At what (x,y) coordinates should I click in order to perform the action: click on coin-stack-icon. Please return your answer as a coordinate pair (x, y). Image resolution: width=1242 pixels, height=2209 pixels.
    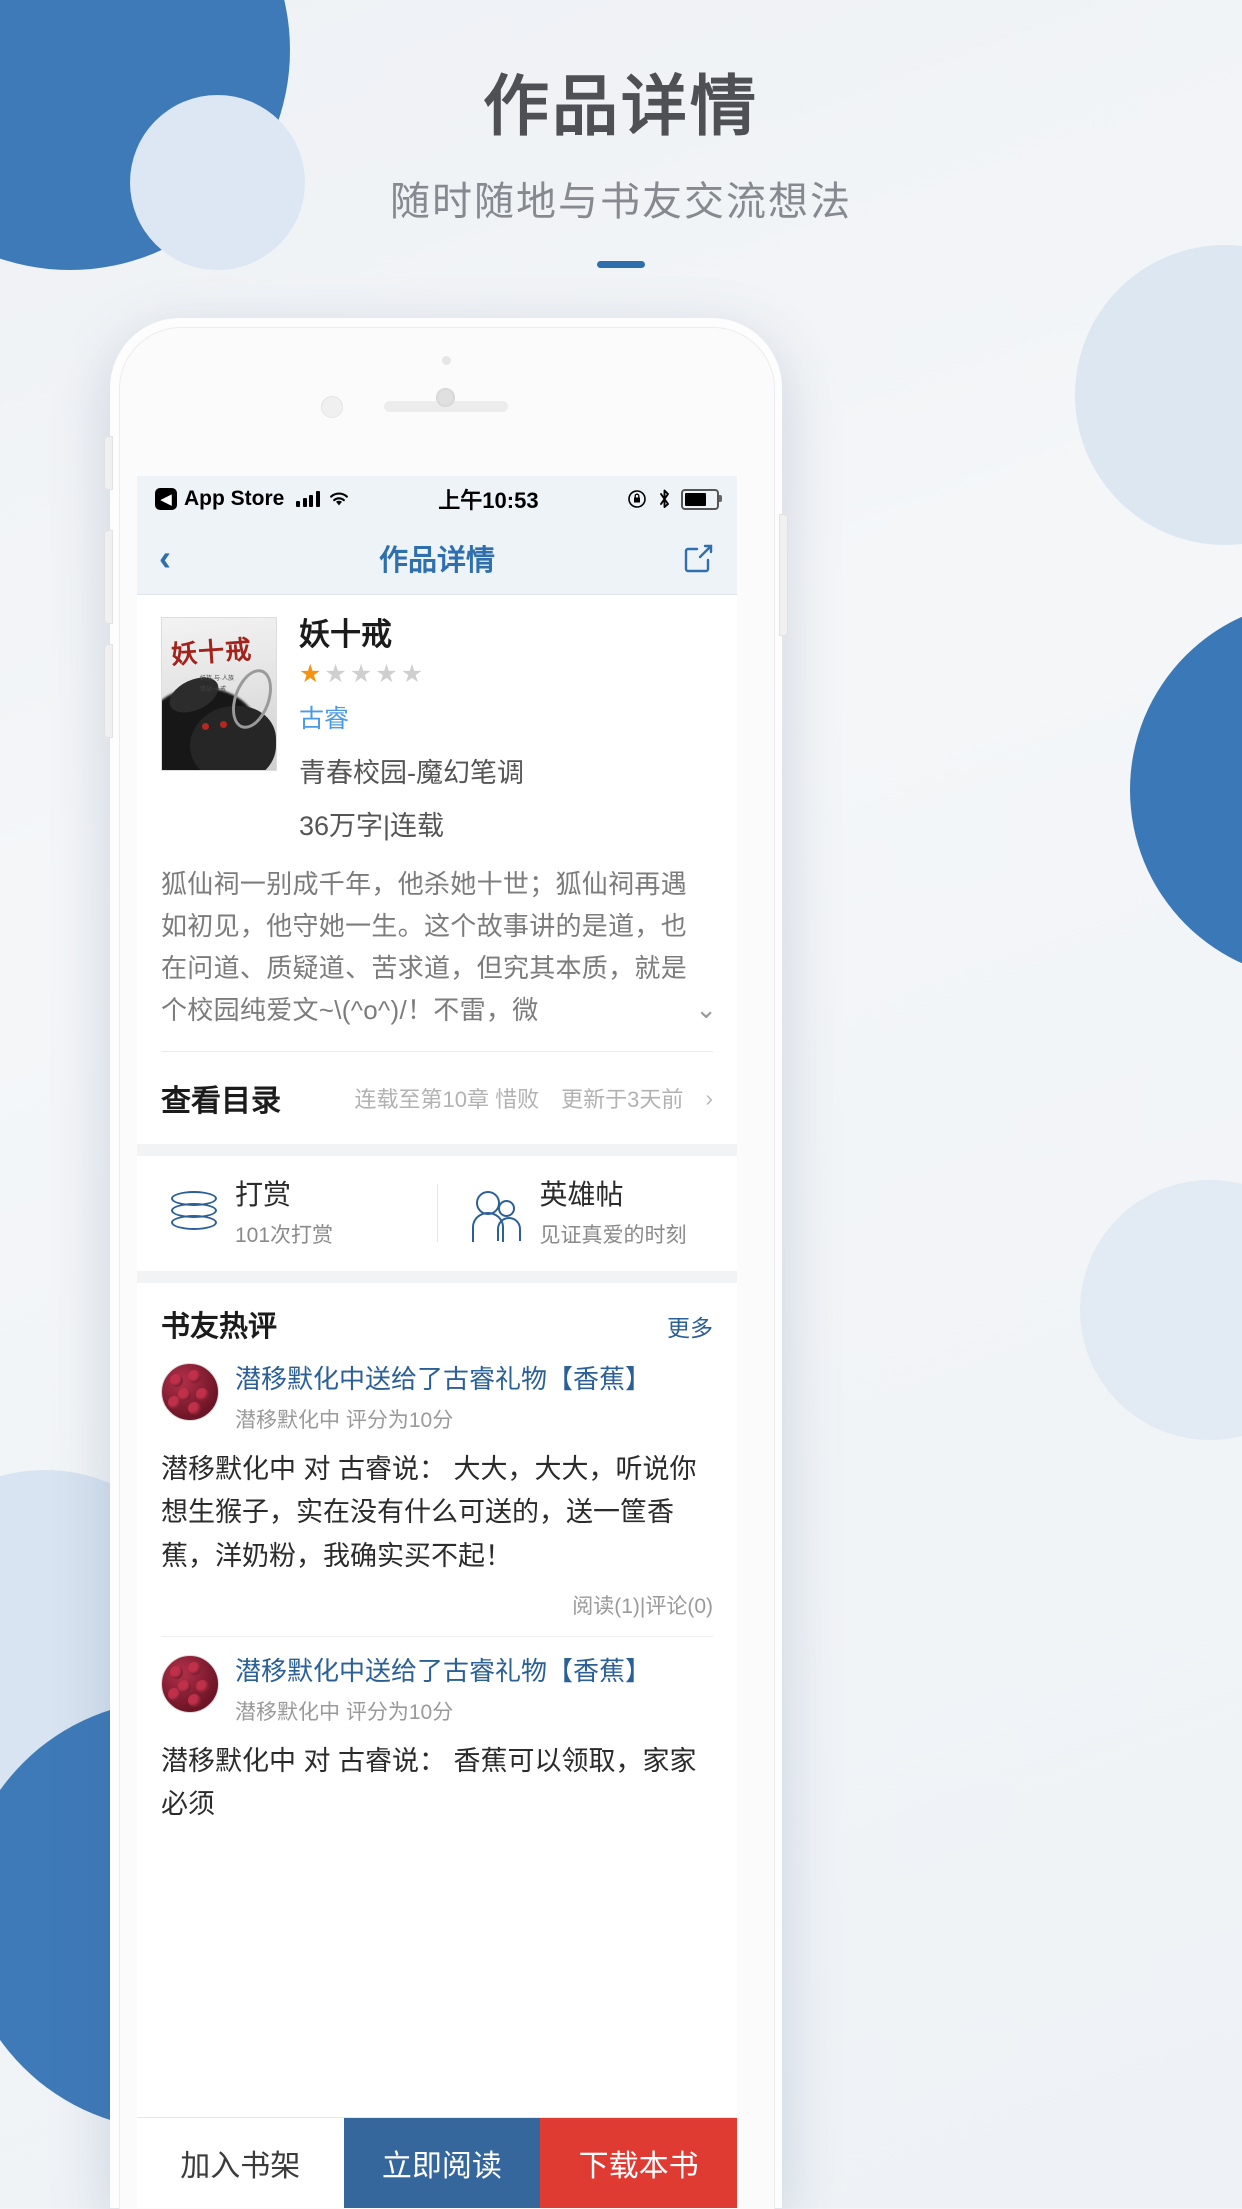
    Looking at the image, I should click on (194, 1213).